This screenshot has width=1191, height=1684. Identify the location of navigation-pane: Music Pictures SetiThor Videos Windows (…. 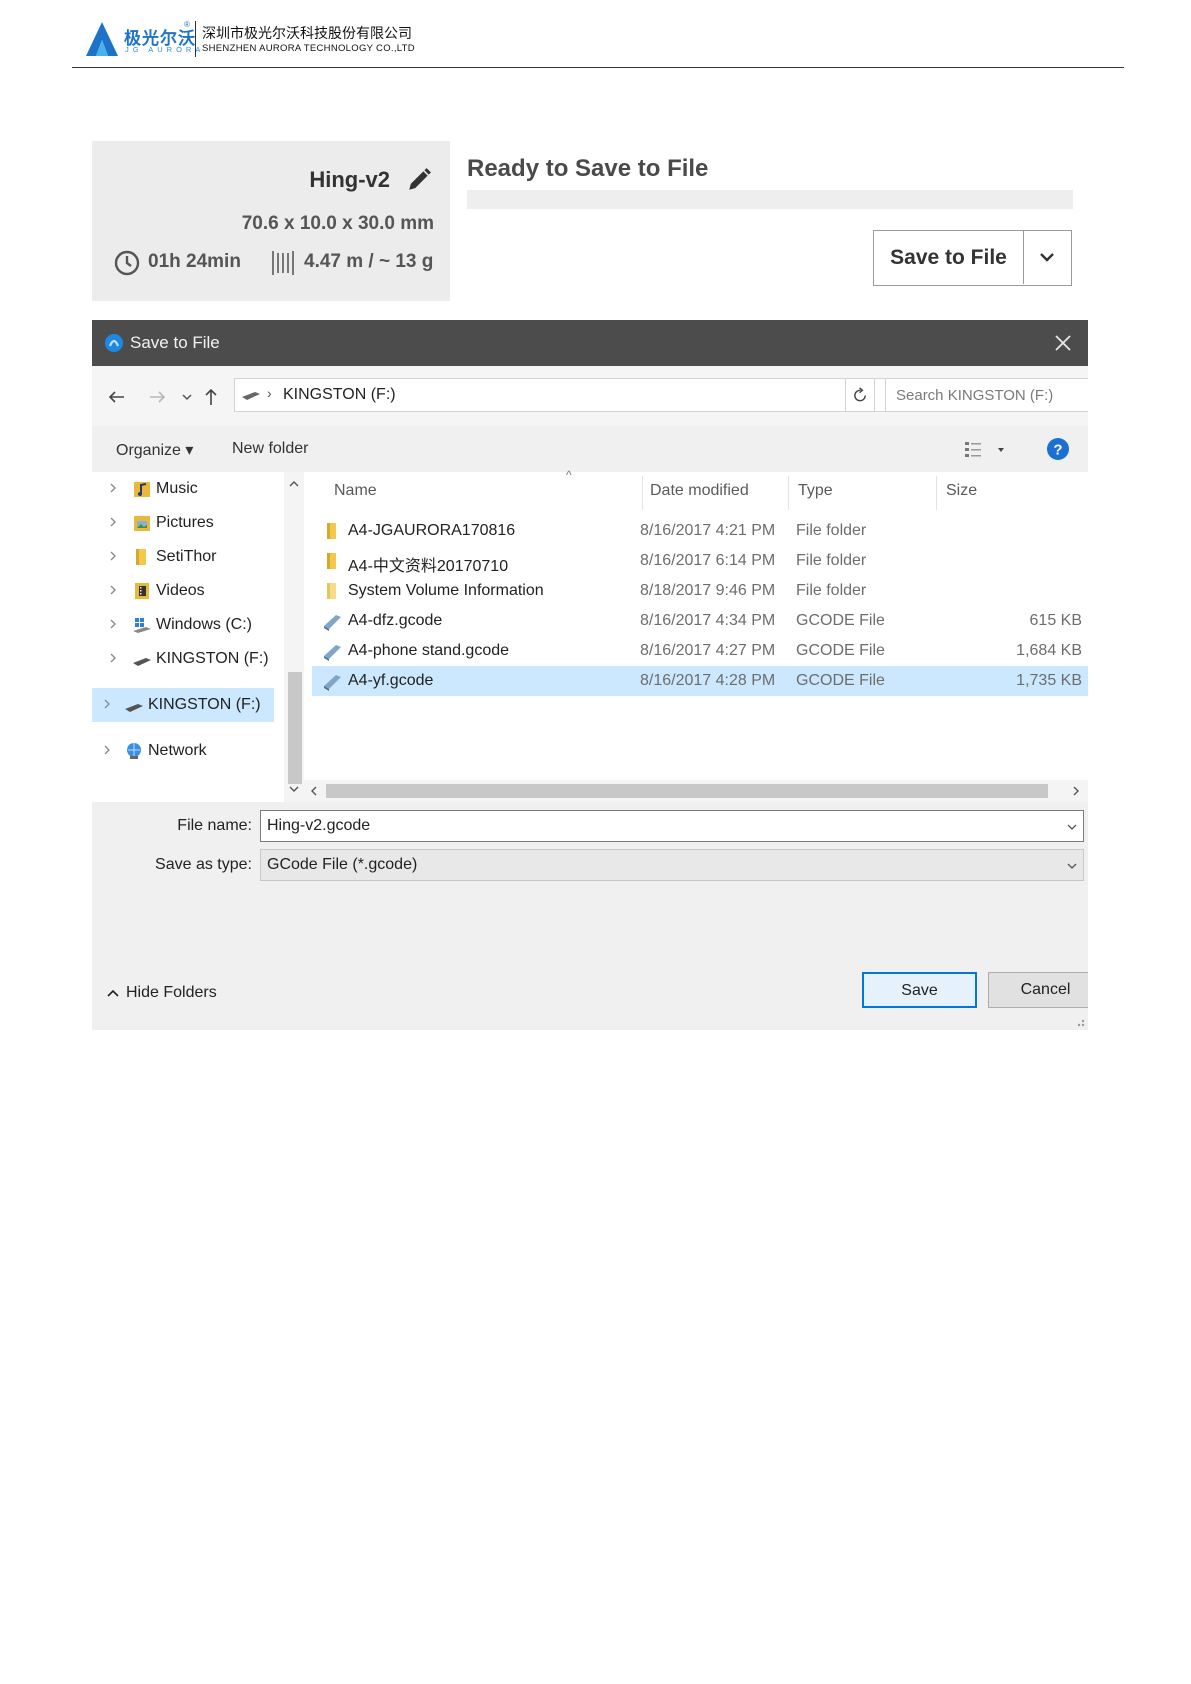
(188, 637).